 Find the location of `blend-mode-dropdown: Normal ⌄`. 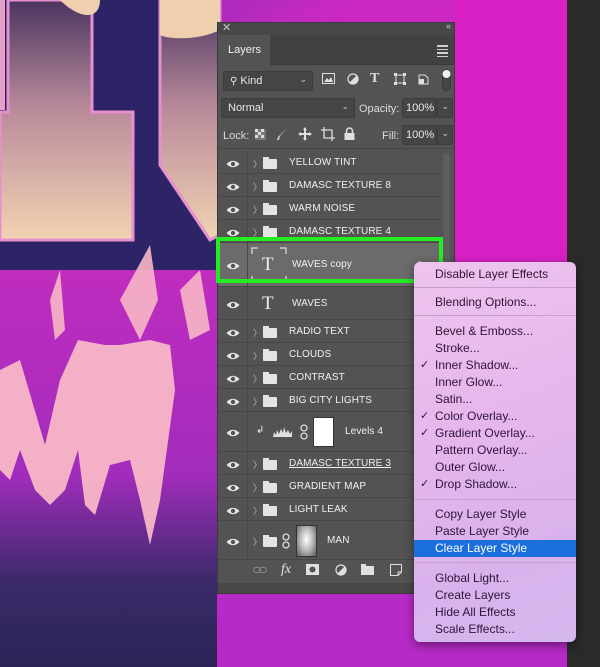

blend-mode-dropdown: Normal ⌄ is located at coordinates (288, 108).